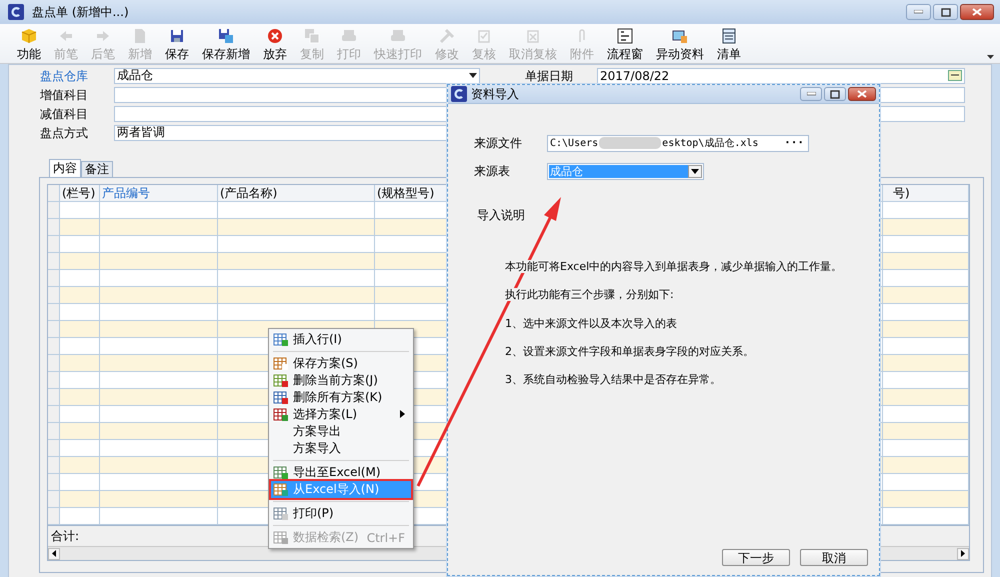 The height and width of the screenshot is (577, 1000). What do you see at coordinates (296, 193) in the screenshot?
I see `column-header: (产品名称)` at bounding box center [296, 193].